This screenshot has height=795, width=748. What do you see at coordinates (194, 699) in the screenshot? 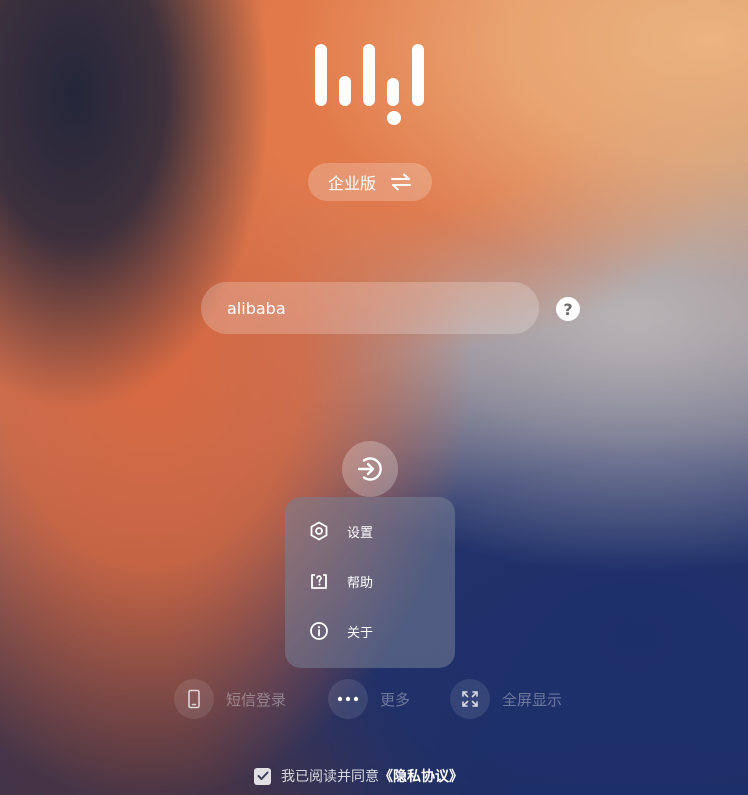
I see `phone-icon` at bounding box center [194, 699].